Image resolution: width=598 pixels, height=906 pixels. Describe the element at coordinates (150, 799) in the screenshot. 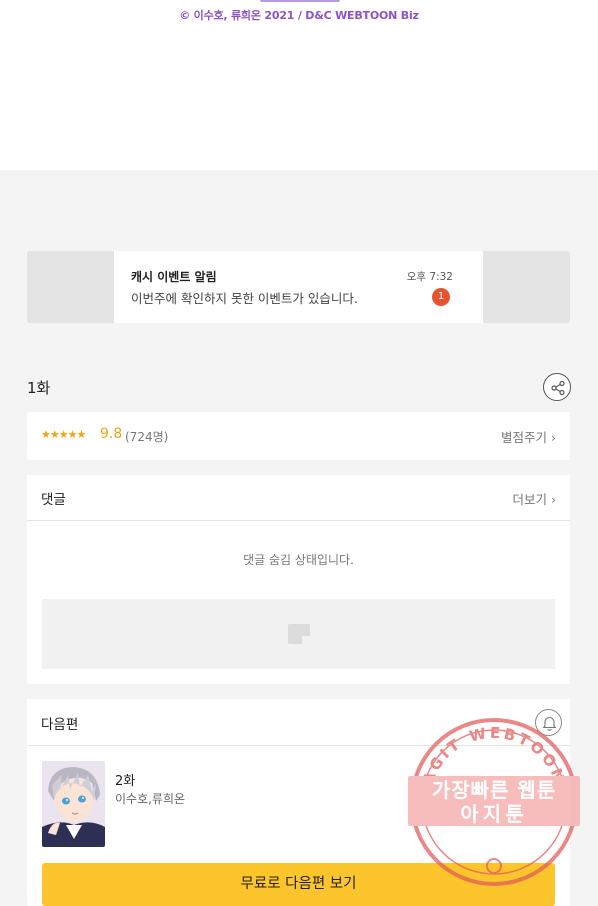

I see `next-episode-authors: 이수호,류희온` at that location.